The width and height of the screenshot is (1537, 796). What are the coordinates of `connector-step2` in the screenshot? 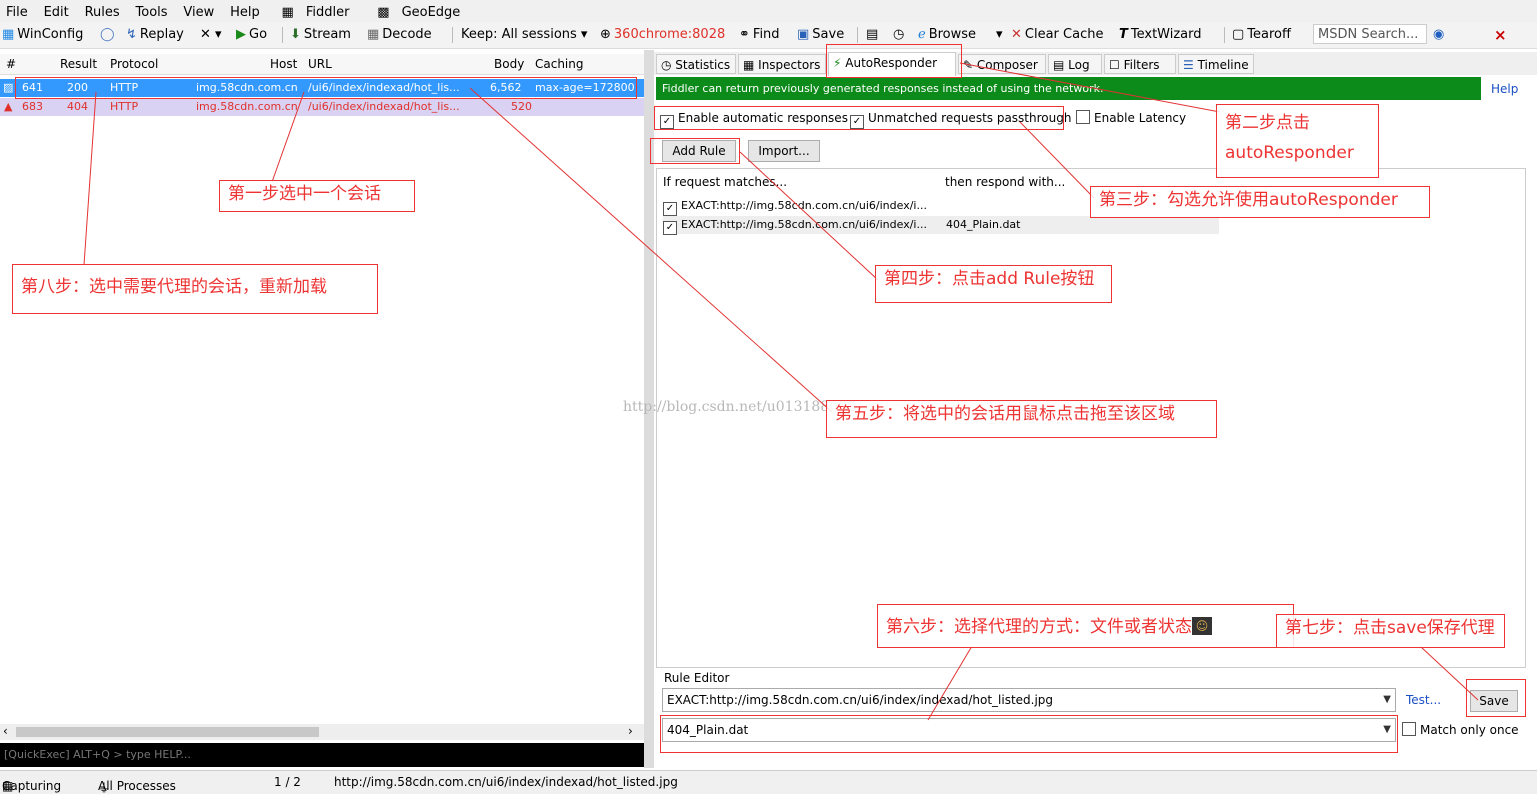 It's located at (1090, 87).